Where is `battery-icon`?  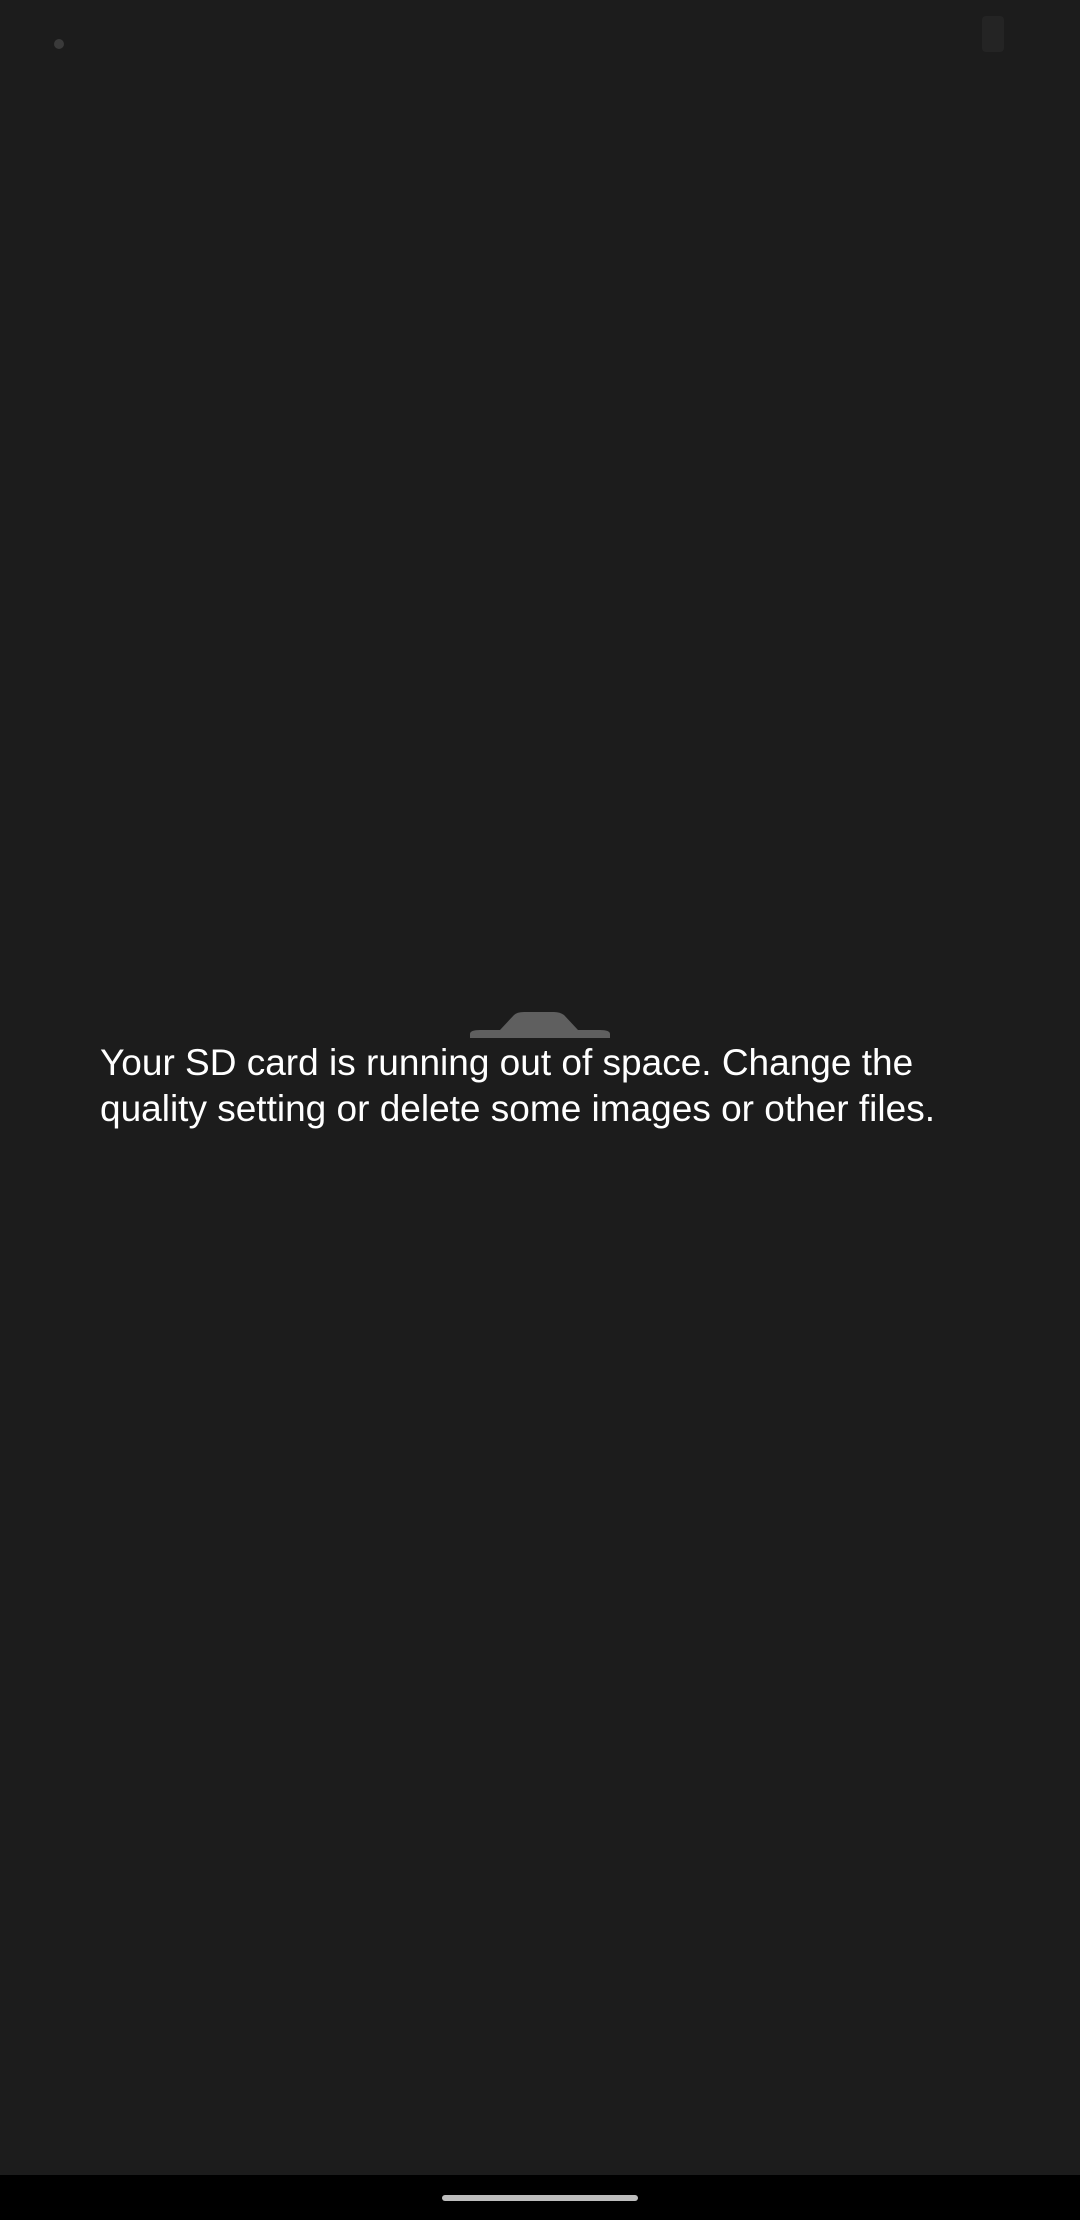 battery-icon is located at coordinates (993, 34).